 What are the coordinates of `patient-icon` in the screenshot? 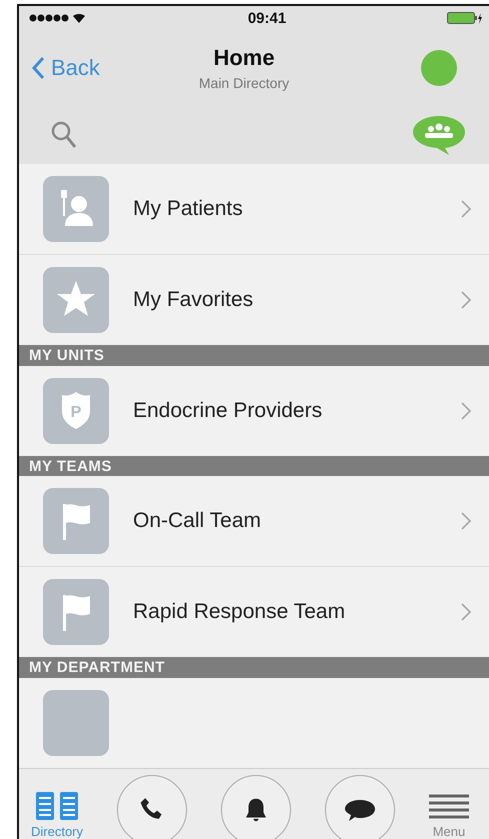 It's located at (76, 209).